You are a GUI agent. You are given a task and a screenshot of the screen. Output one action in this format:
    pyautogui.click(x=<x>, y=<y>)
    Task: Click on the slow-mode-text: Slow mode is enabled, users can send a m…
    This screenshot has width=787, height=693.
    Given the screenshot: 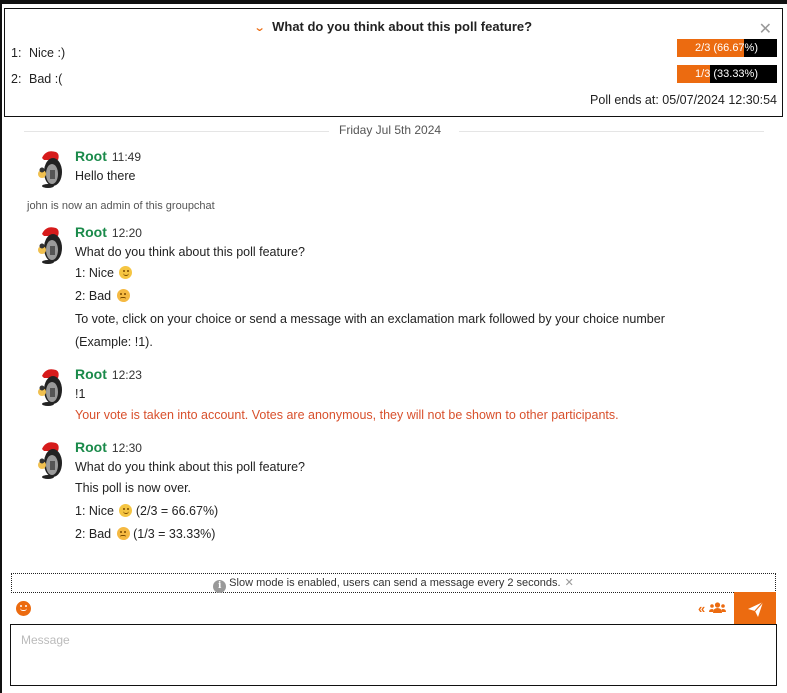 What is the action you would take?
    pyautogui.click(x=395, y=583)
    